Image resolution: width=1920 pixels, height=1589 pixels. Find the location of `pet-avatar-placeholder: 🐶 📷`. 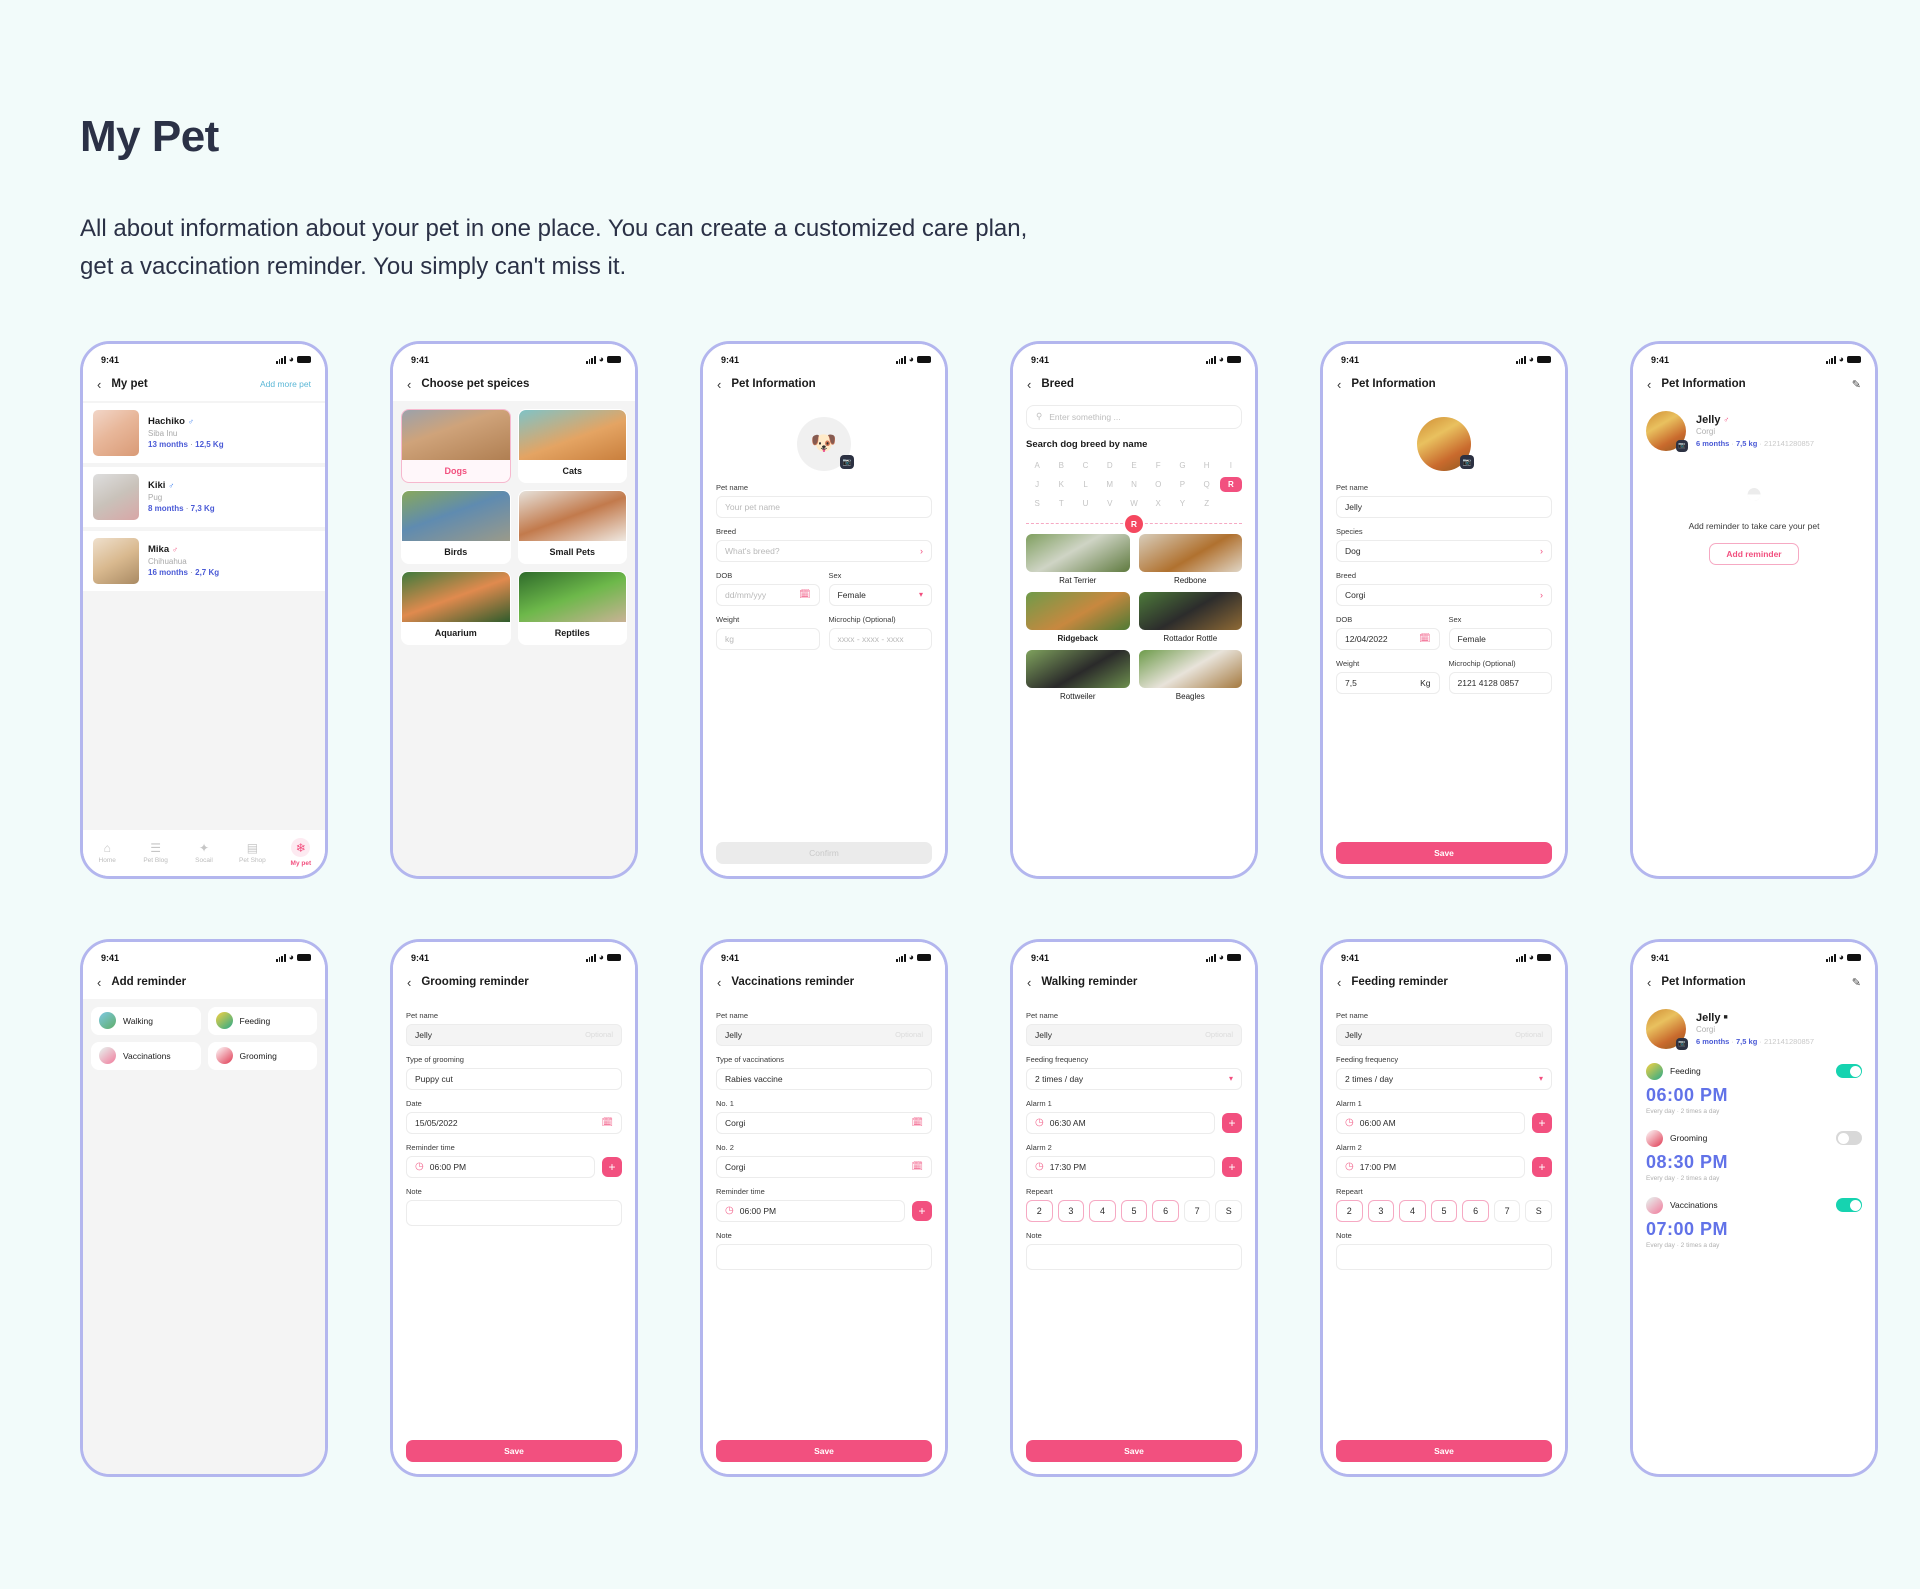

pet-avatar-placeholder: 🐶 📷 is located at coordinates (825, 443).